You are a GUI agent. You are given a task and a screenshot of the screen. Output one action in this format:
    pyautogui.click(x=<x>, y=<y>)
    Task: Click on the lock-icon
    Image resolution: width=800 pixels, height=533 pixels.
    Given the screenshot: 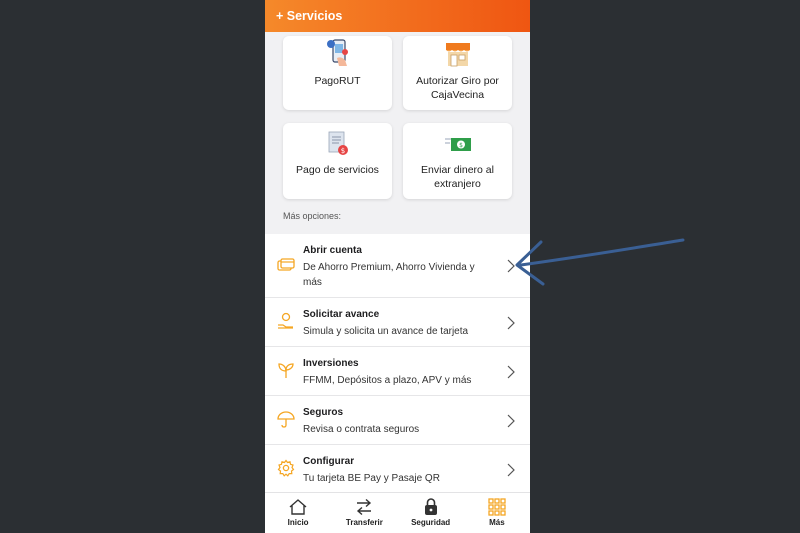 What is the action you would take?
    pyautogui.click(x=430, y=506)
    